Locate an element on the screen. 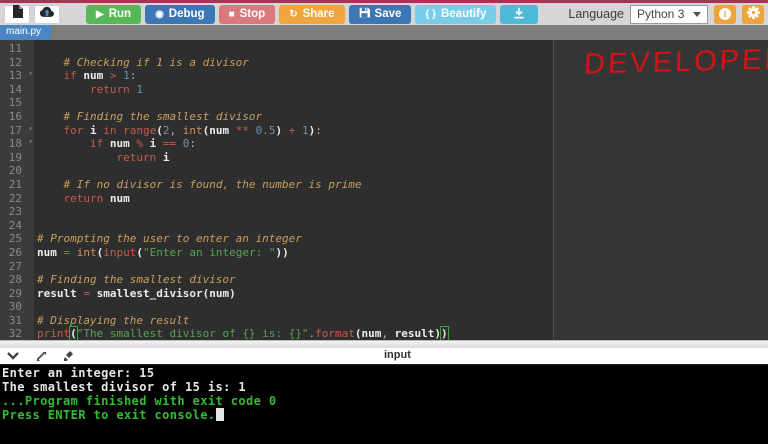  floppy-disk-icon is located at coordinates (364, 14).